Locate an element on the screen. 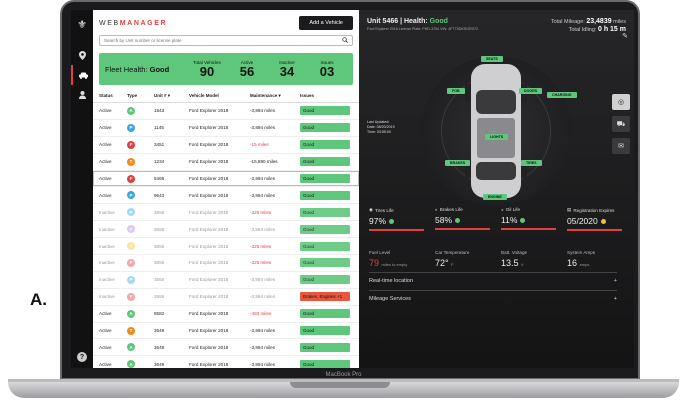 This screenshot has width=687, height=406. life-gauge: ◐ Brakes Life 58% is located at coordinates (467, 219).